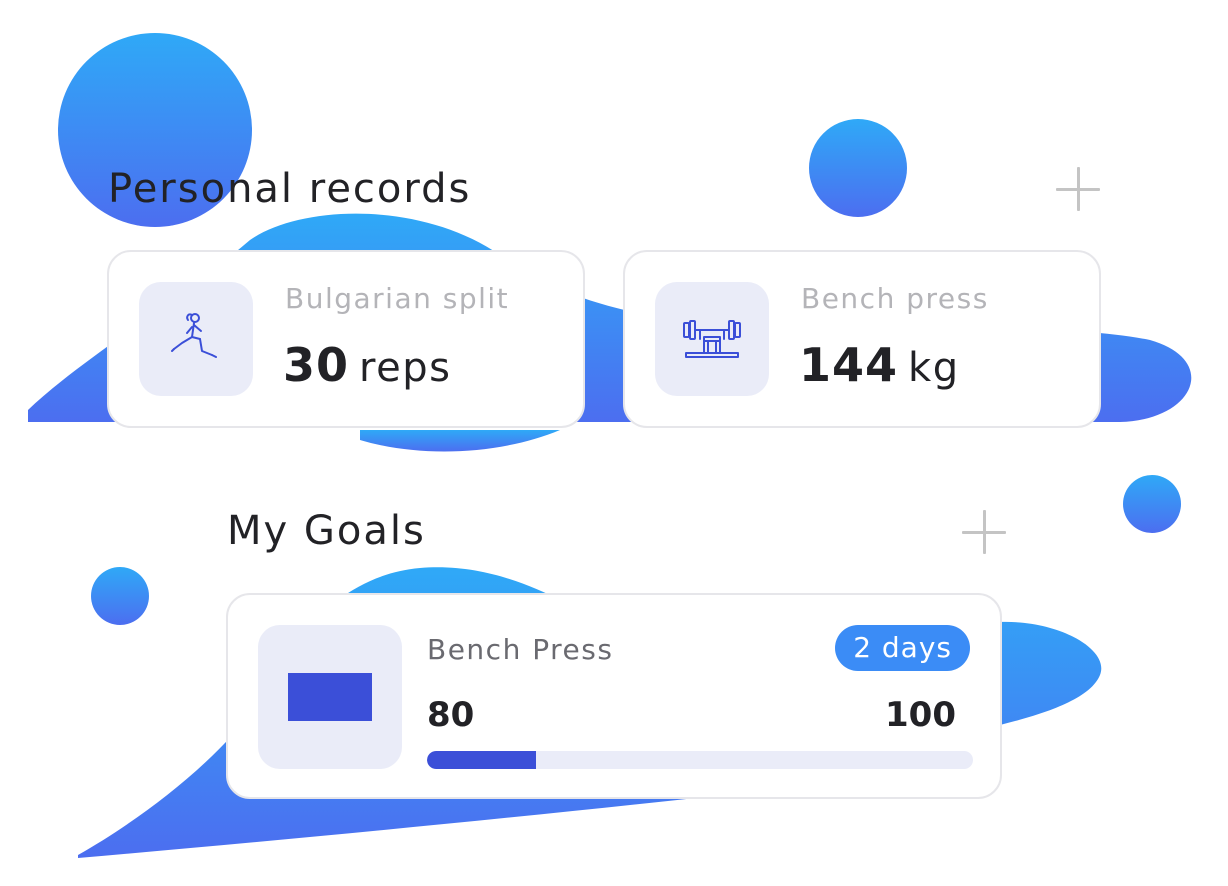 The height and width of the screenshot is (886, 1228). I want to click on record-name: Bench press, so click(895, 298).